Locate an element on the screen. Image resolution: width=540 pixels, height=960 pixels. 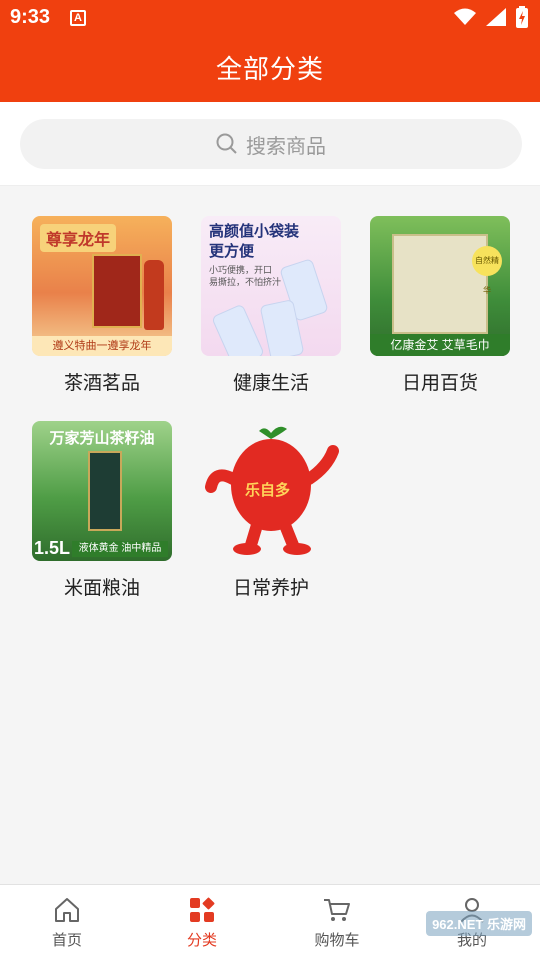
category-label: 日用百货 is located at coordinates (439, 383).